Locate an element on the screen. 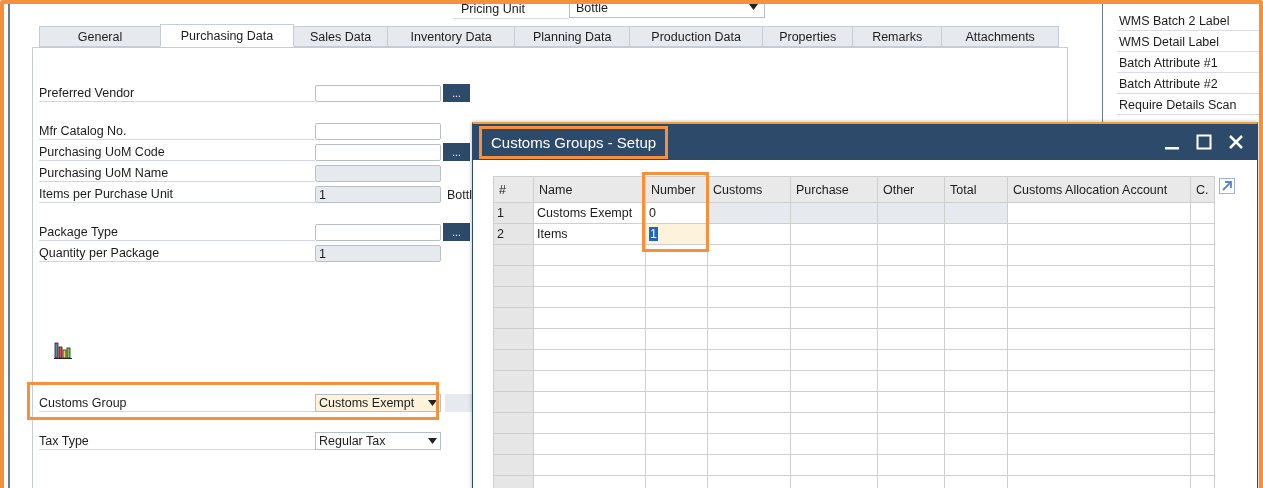 The width and height of the screenshot is (1263, 488). tab: General is located at coordinates (100, 36).